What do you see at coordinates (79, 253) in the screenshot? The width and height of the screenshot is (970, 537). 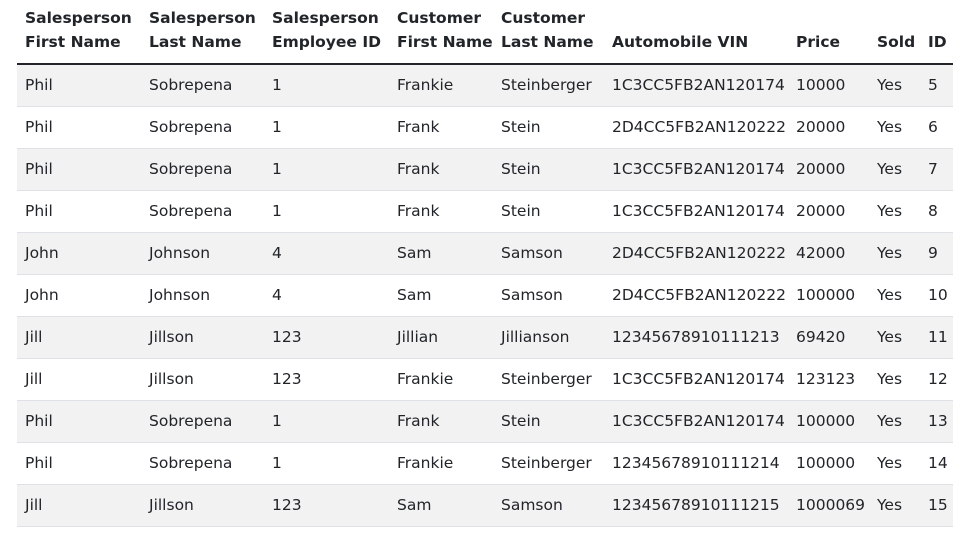 I see `col-salesperson-first-name-cell: John` at bounding box center [79, 253].